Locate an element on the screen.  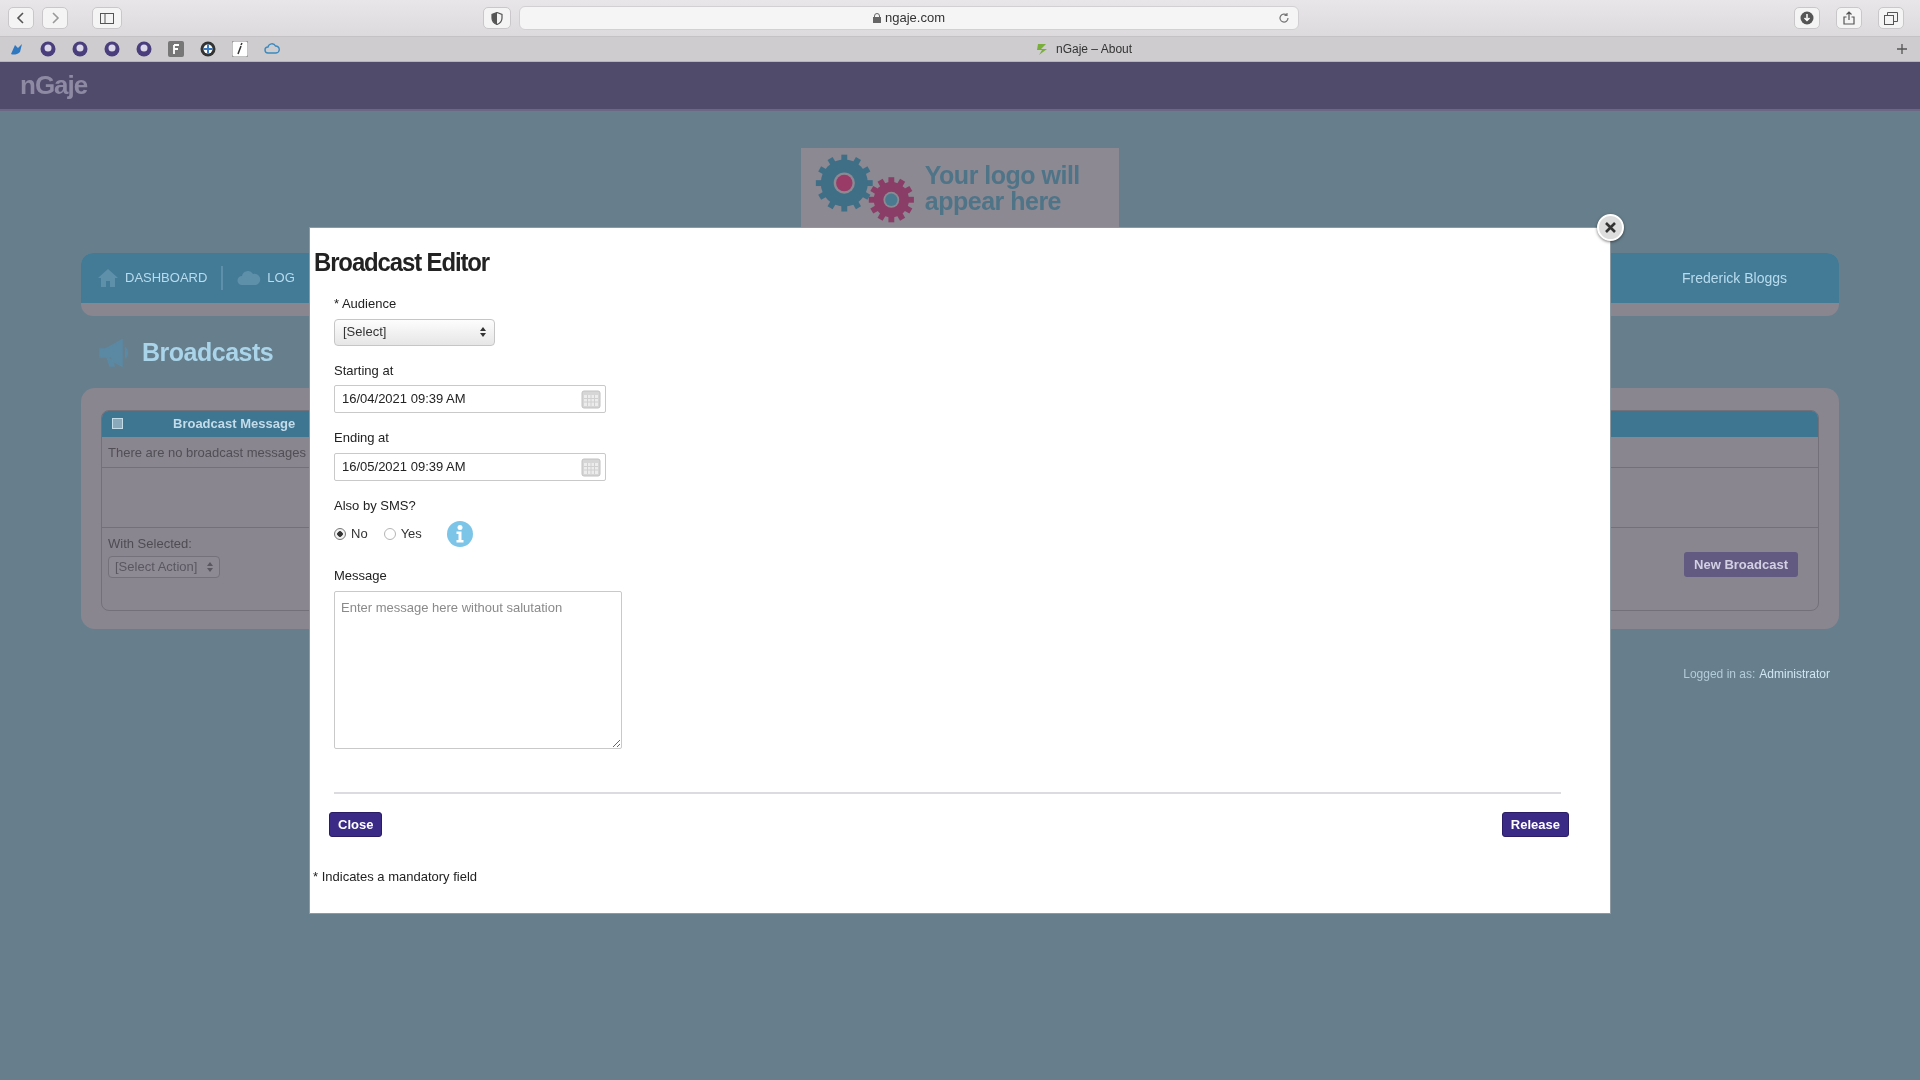
tabs-icon is located at coordinates (1891, 18).